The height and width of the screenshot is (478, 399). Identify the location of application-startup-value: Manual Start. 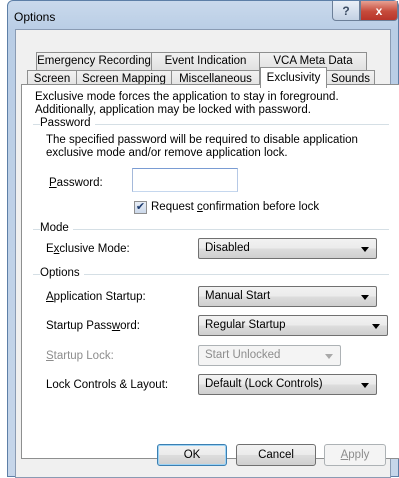
(238, 296).